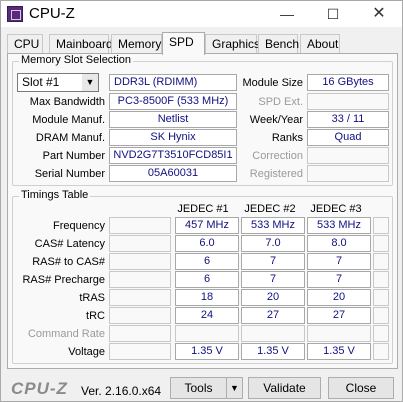 This screenshot has height=402, width=403. Describe the element at coordinates (69, 244) in the screenshot. I see `timing-row-label: CAS# Latency` at that location.